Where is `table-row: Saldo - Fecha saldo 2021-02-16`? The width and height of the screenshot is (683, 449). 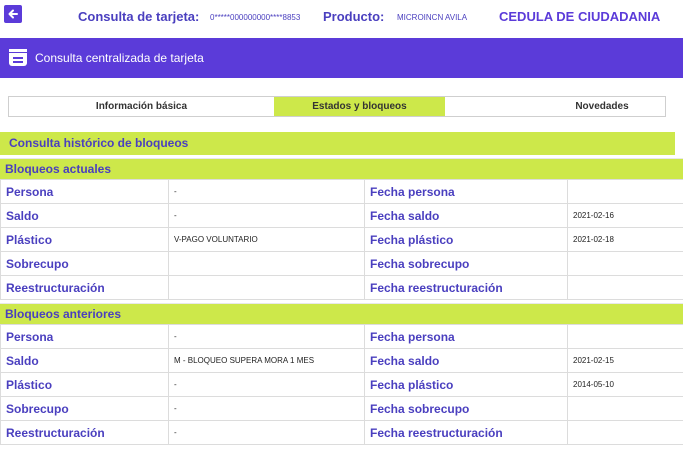 table-row: Saldo - Fecha saldo 2021-02-16 is located at coordinates (341, 215).